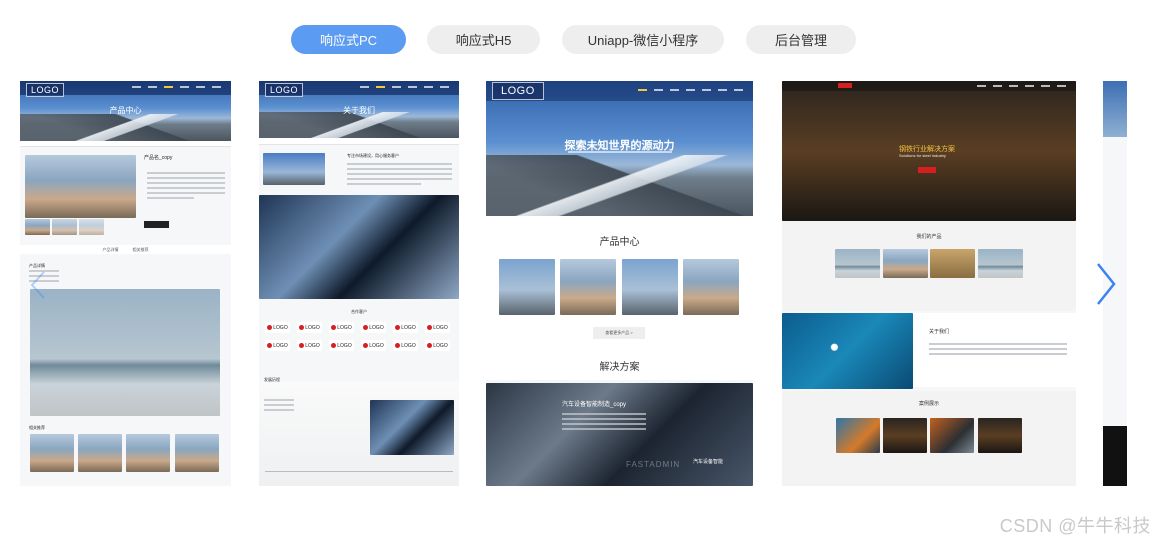  What do you see at coordinates (141, 250) in the screenshot?
I see `tab-related: 相关推荐` at bounding box center [141, 250].